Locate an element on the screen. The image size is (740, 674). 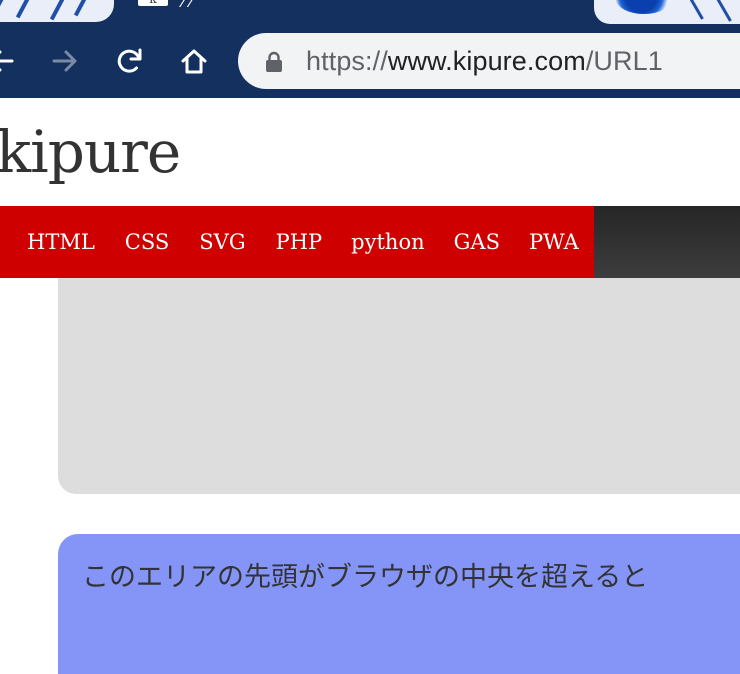
url-path: /URL1 is located at coordinates (624, 61).